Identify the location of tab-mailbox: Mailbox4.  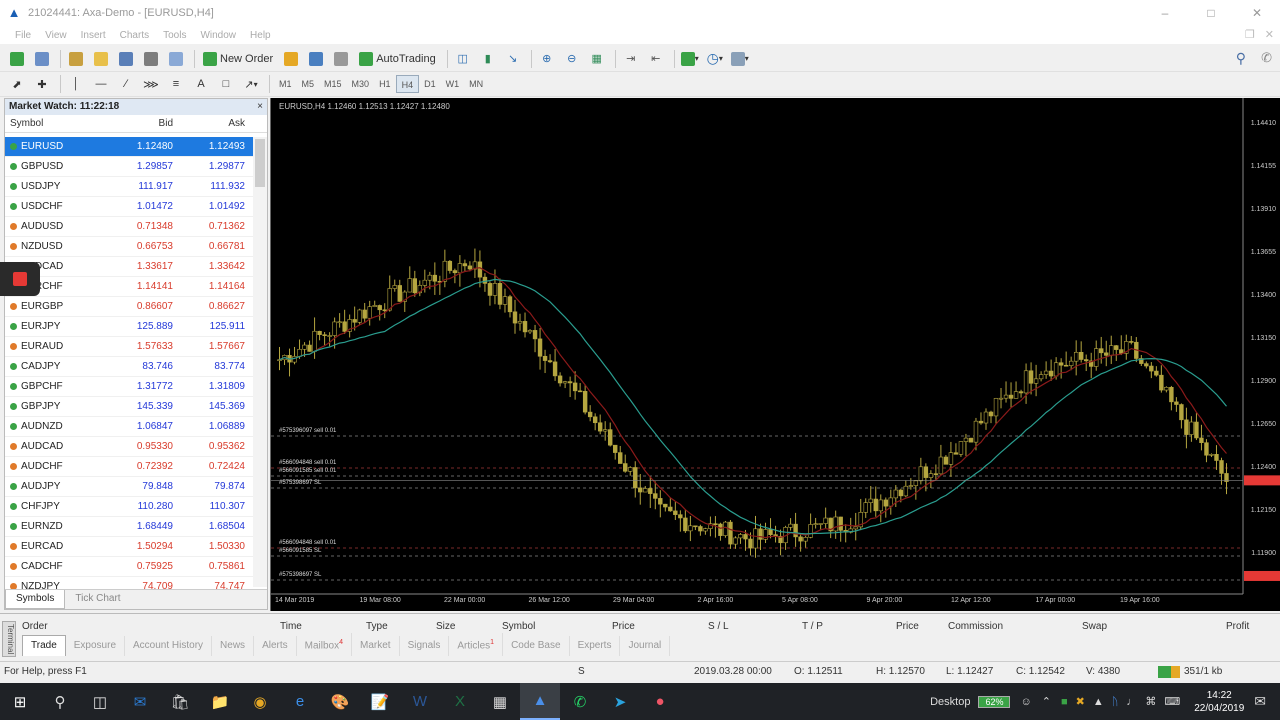
(324, 644).